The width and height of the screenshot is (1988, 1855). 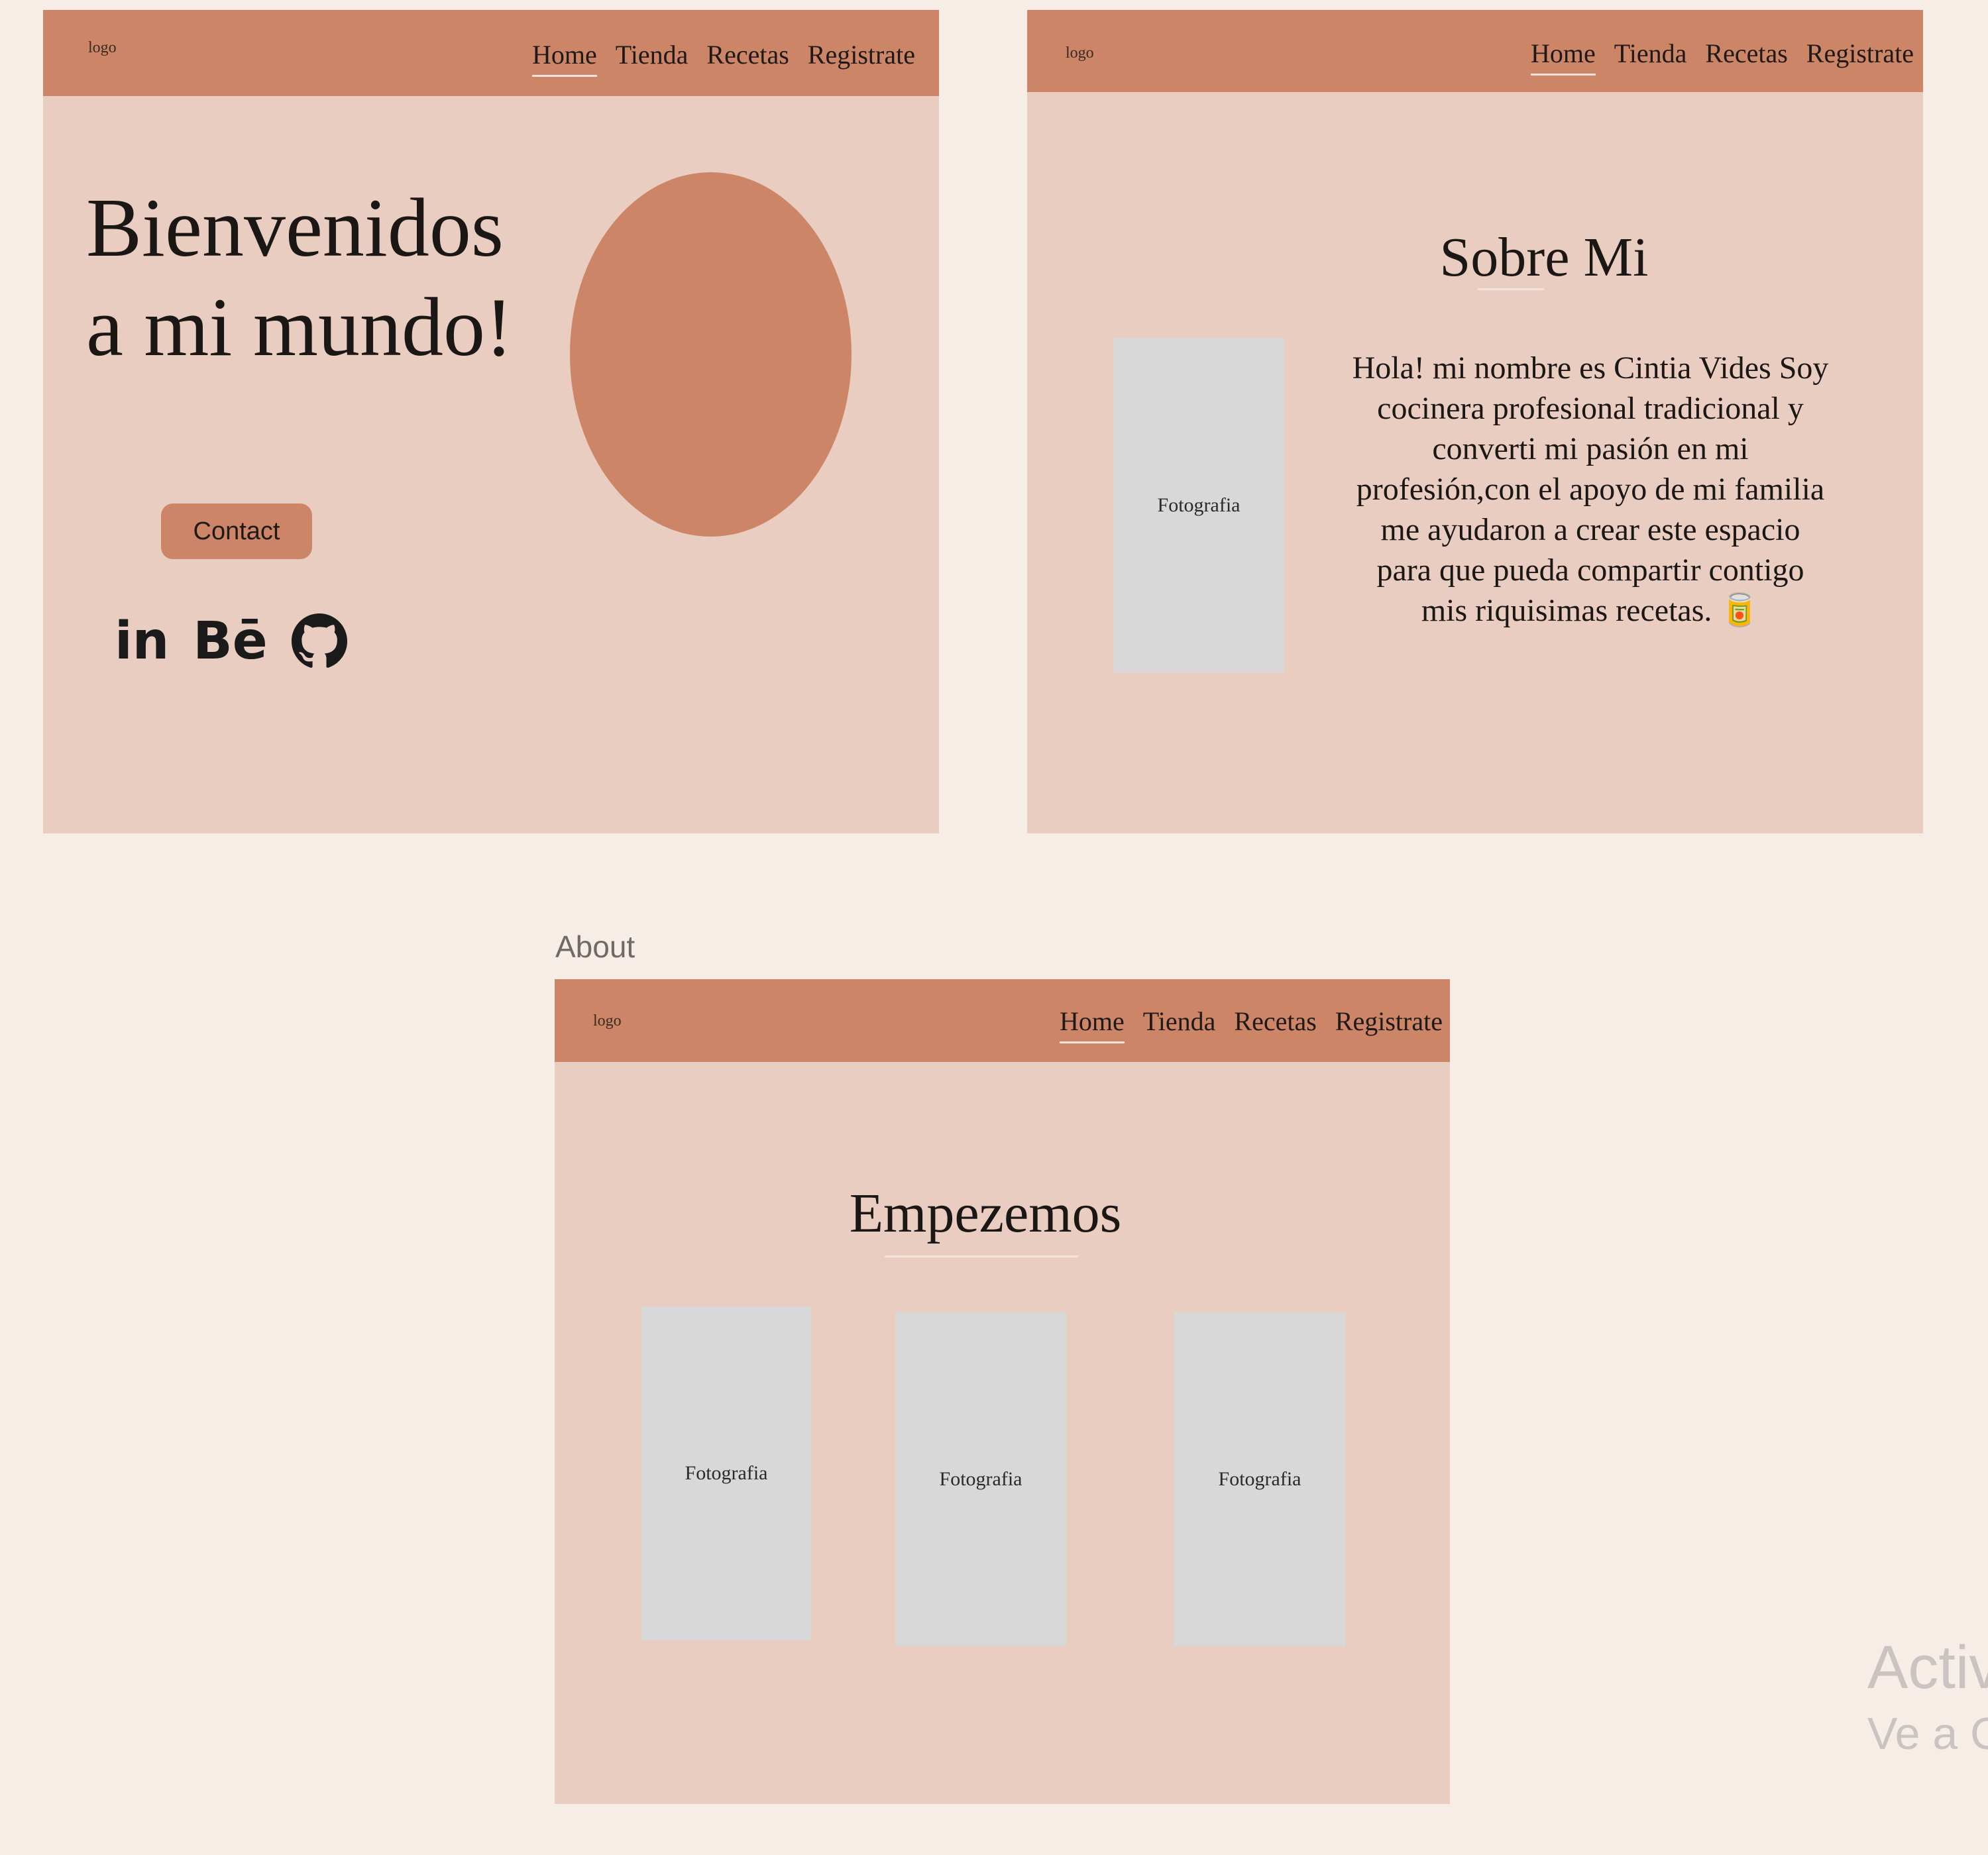 What do you see at coordinates (595, 946) in the screenshot?
I see `frame-label-about: About` at bounding box center [595, 946].